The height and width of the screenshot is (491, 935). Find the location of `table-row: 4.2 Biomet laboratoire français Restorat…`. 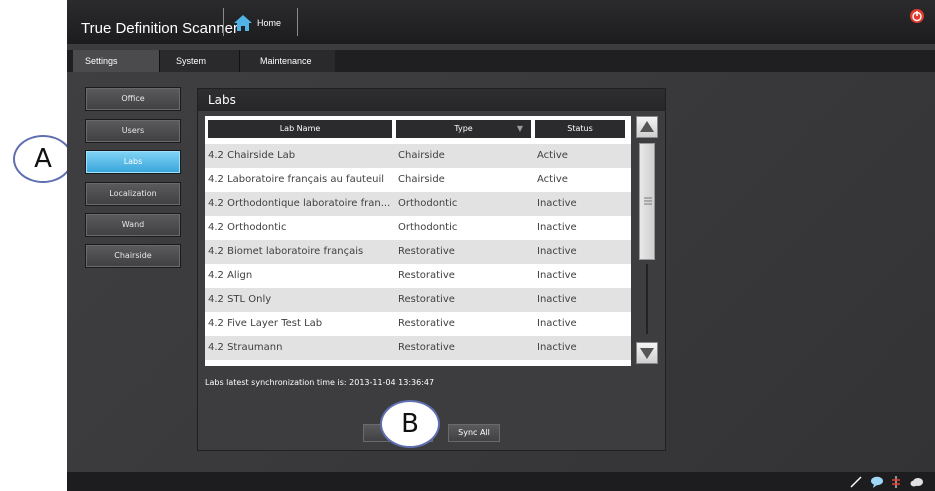

table-row: 4.2 Biomet laboratoire français Restorat… is located at coordinates (418, 252).